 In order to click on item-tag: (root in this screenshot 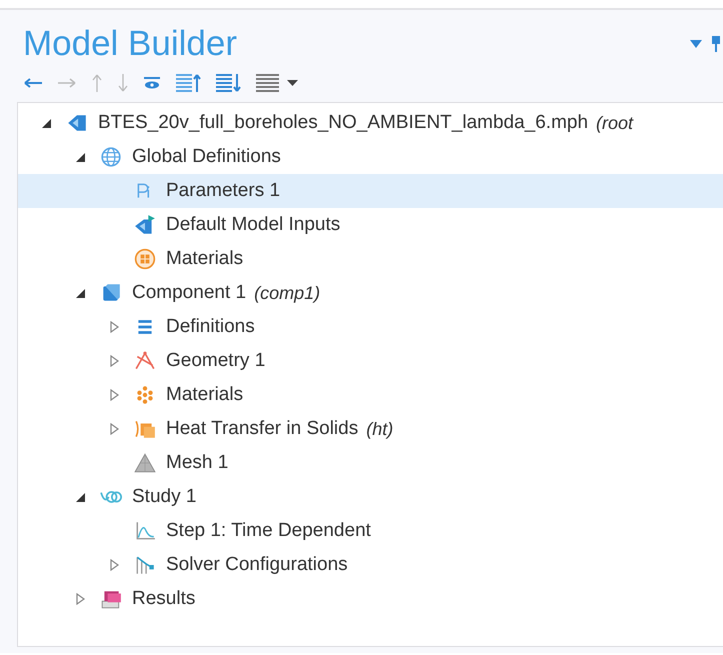, I will do `click(615, 123)`.